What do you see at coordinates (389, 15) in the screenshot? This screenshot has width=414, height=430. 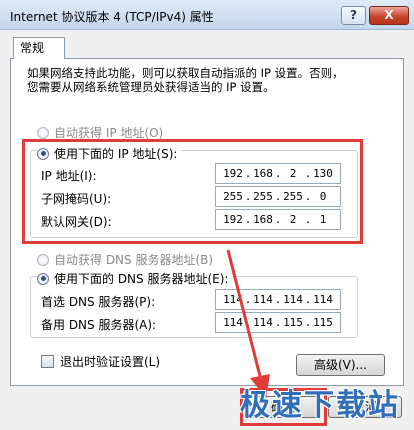 I see `close-button: X` at bounding box center [389, 15].